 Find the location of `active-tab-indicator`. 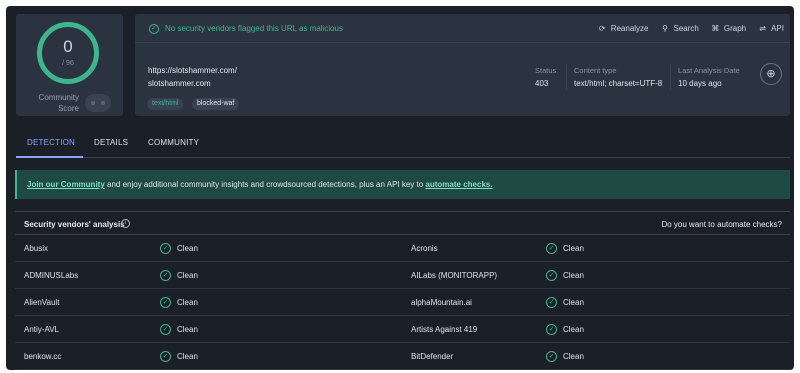

active-tab-indicator is located at coordinates (49, 157).